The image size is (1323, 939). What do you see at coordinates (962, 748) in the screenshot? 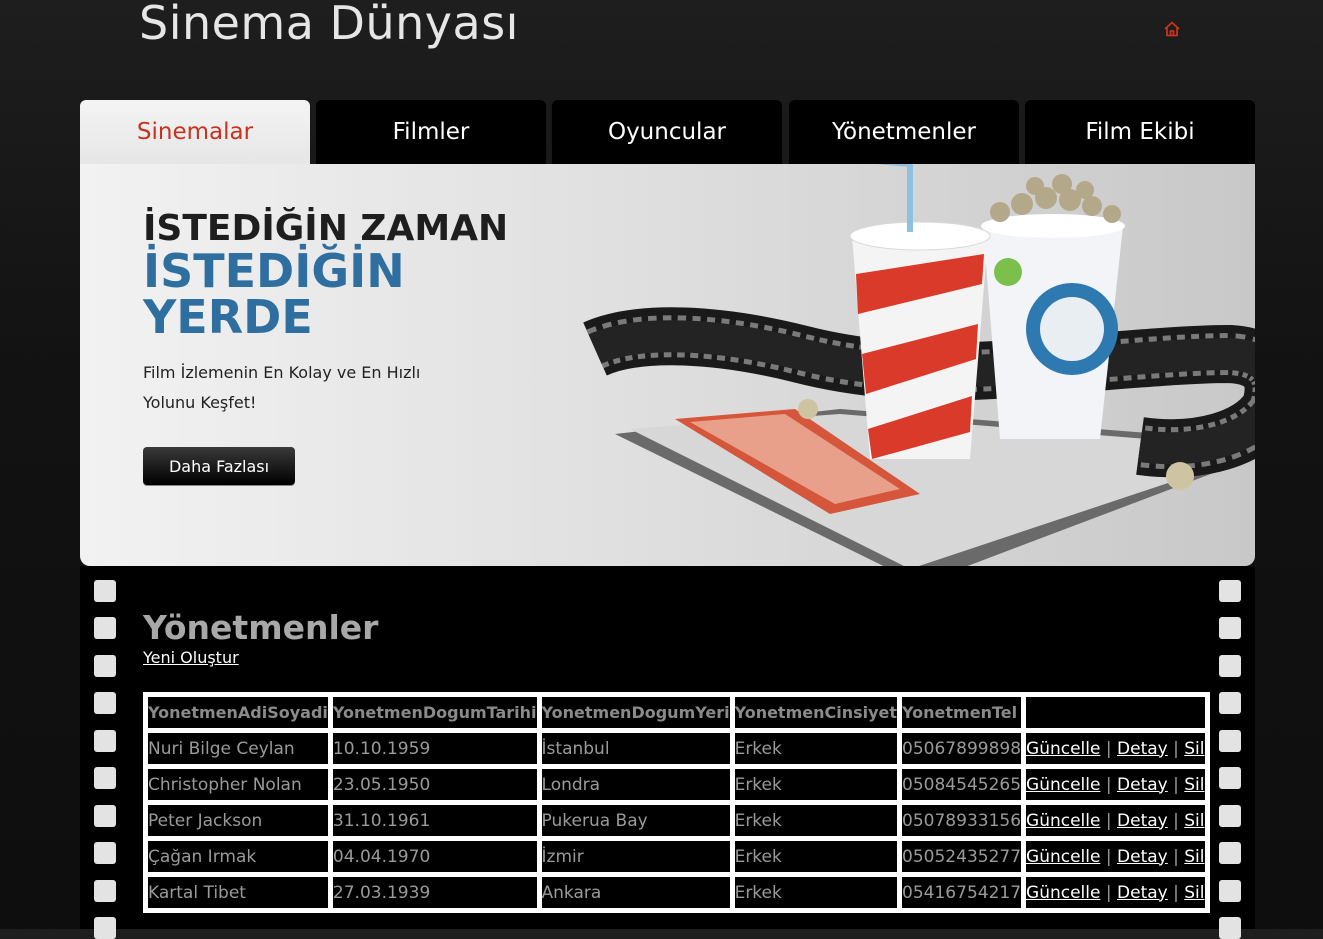
I see `table-cell: 05067899898` at bounding box center [962, 748].